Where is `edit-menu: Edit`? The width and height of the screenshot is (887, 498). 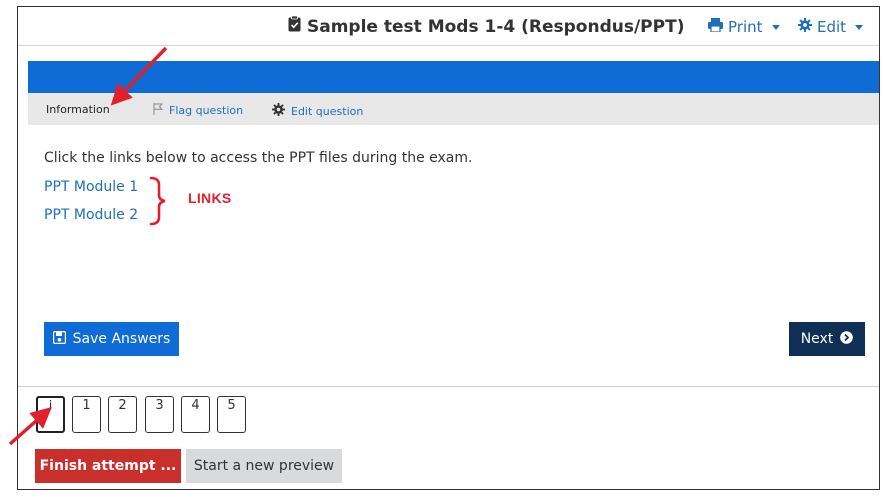 edit-menu: Edit is located at coordinates (831, 27).